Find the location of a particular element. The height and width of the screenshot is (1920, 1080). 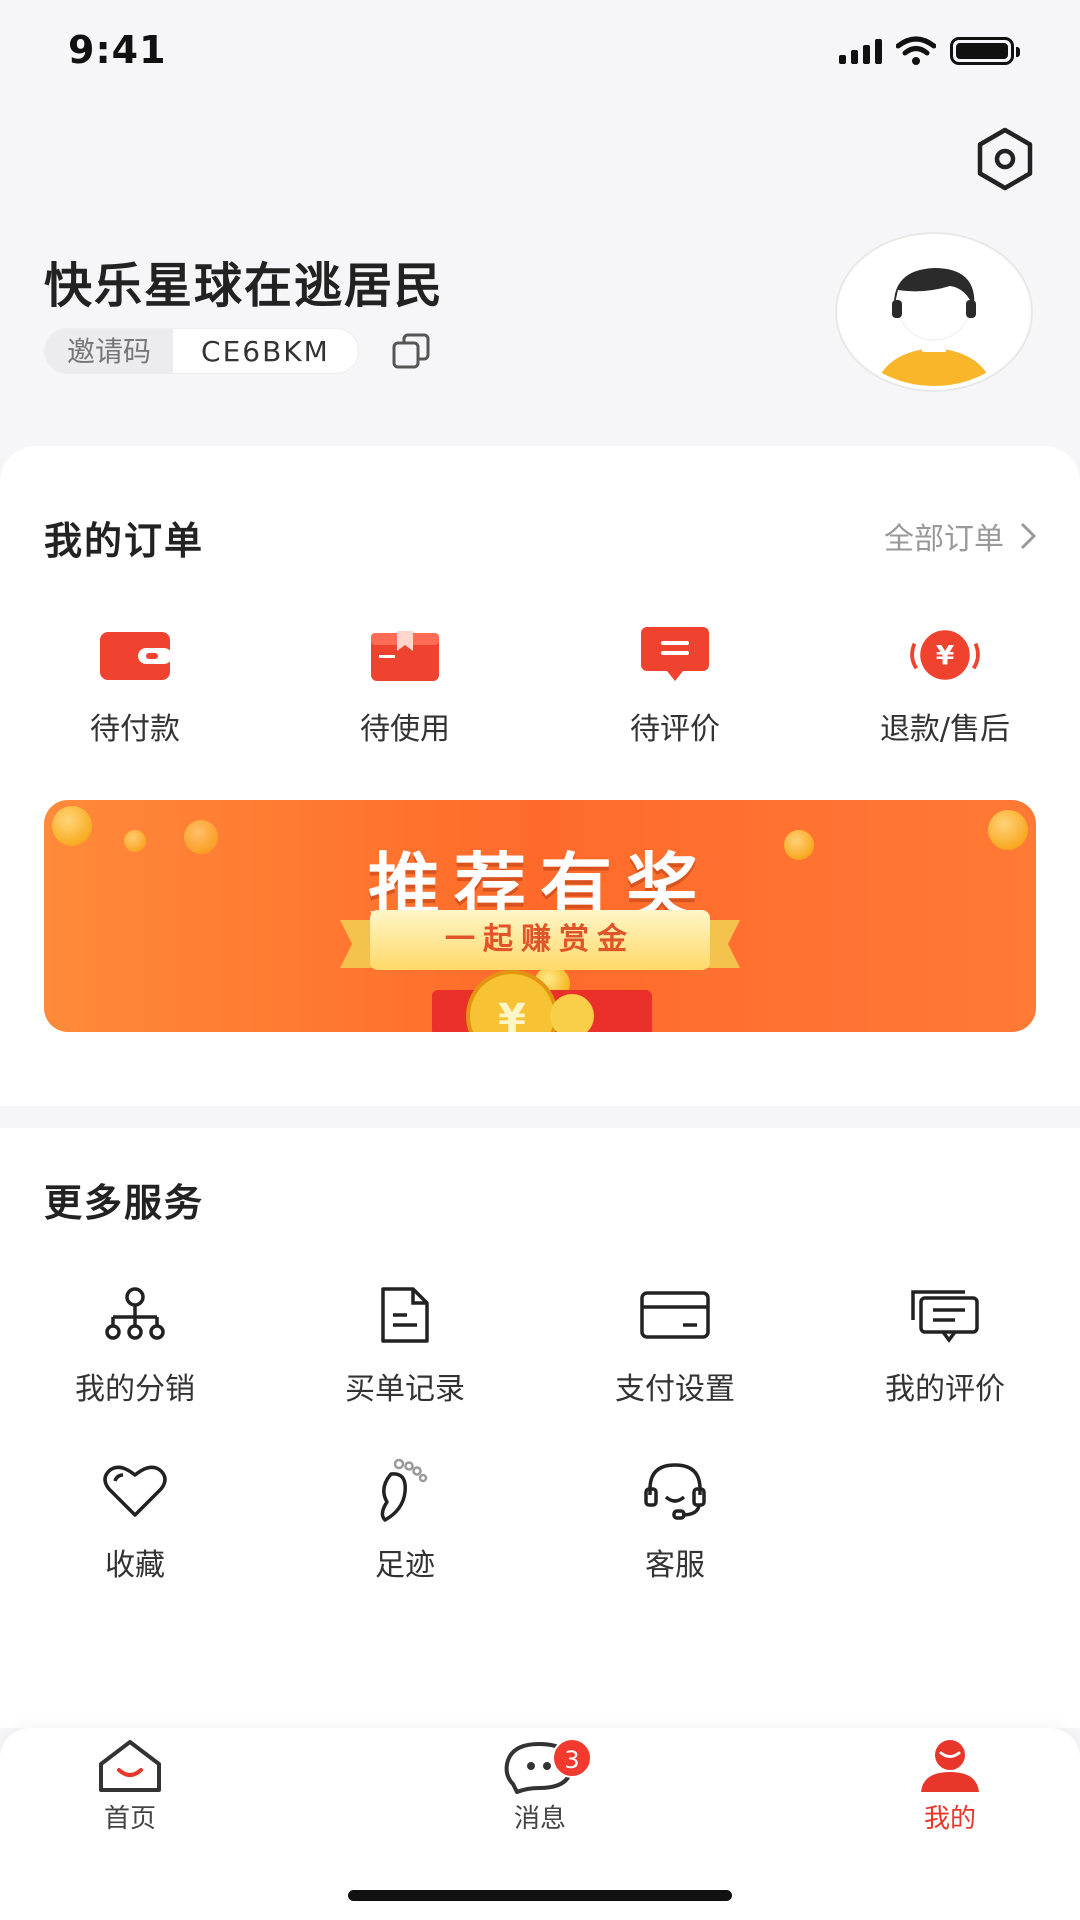

order-pending-payment: 待付款 is located at coordinates (135, 684).